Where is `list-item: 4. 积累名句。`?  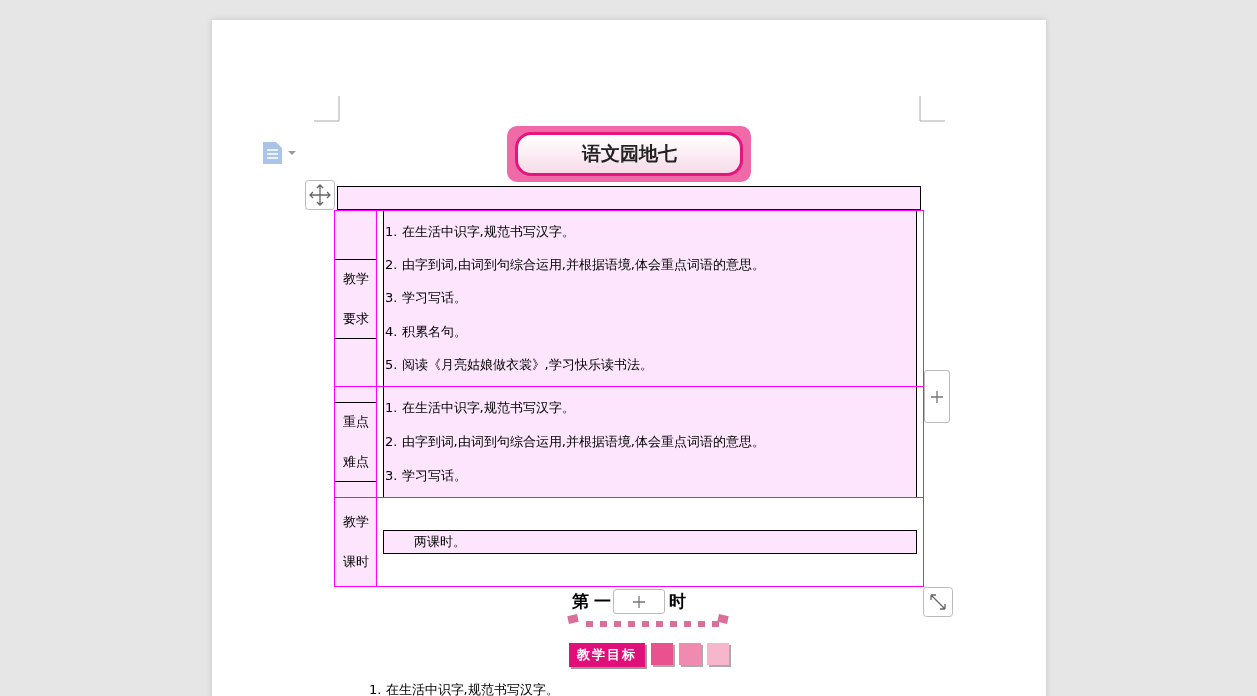
list-item: 4. 积累名句。 is located at coordinates (426, 331).